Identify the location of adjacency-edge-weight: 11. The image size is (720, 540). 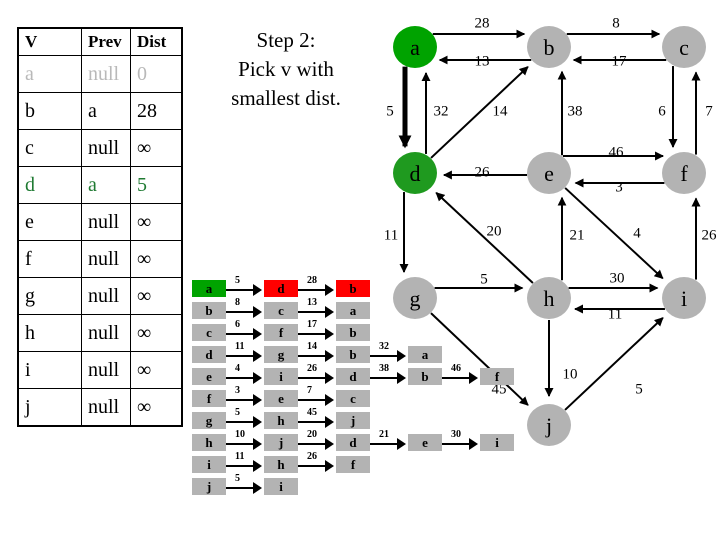
(240, 346).